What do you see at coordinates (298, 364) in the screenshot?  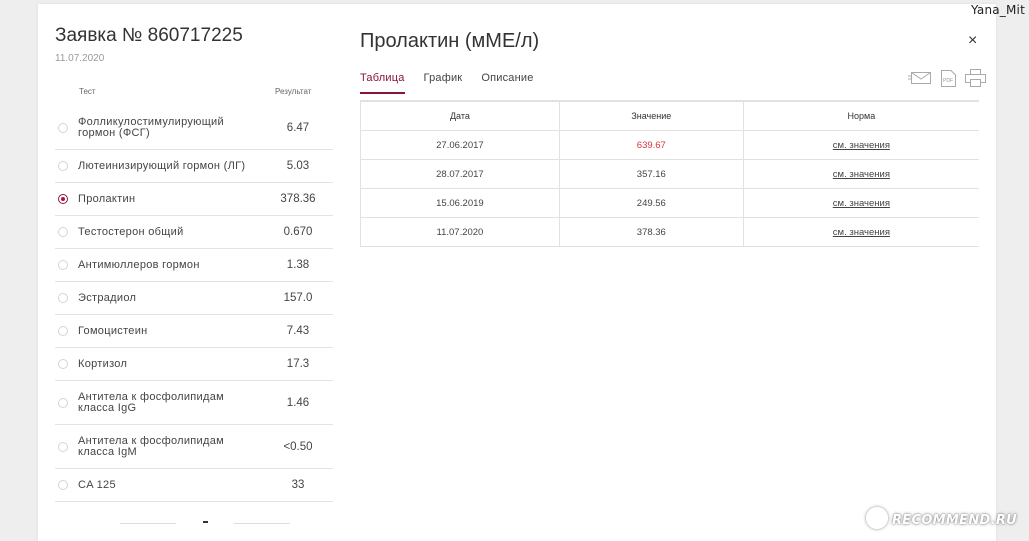 I see `test-result: 17.3` at bounding box center [298, 364].